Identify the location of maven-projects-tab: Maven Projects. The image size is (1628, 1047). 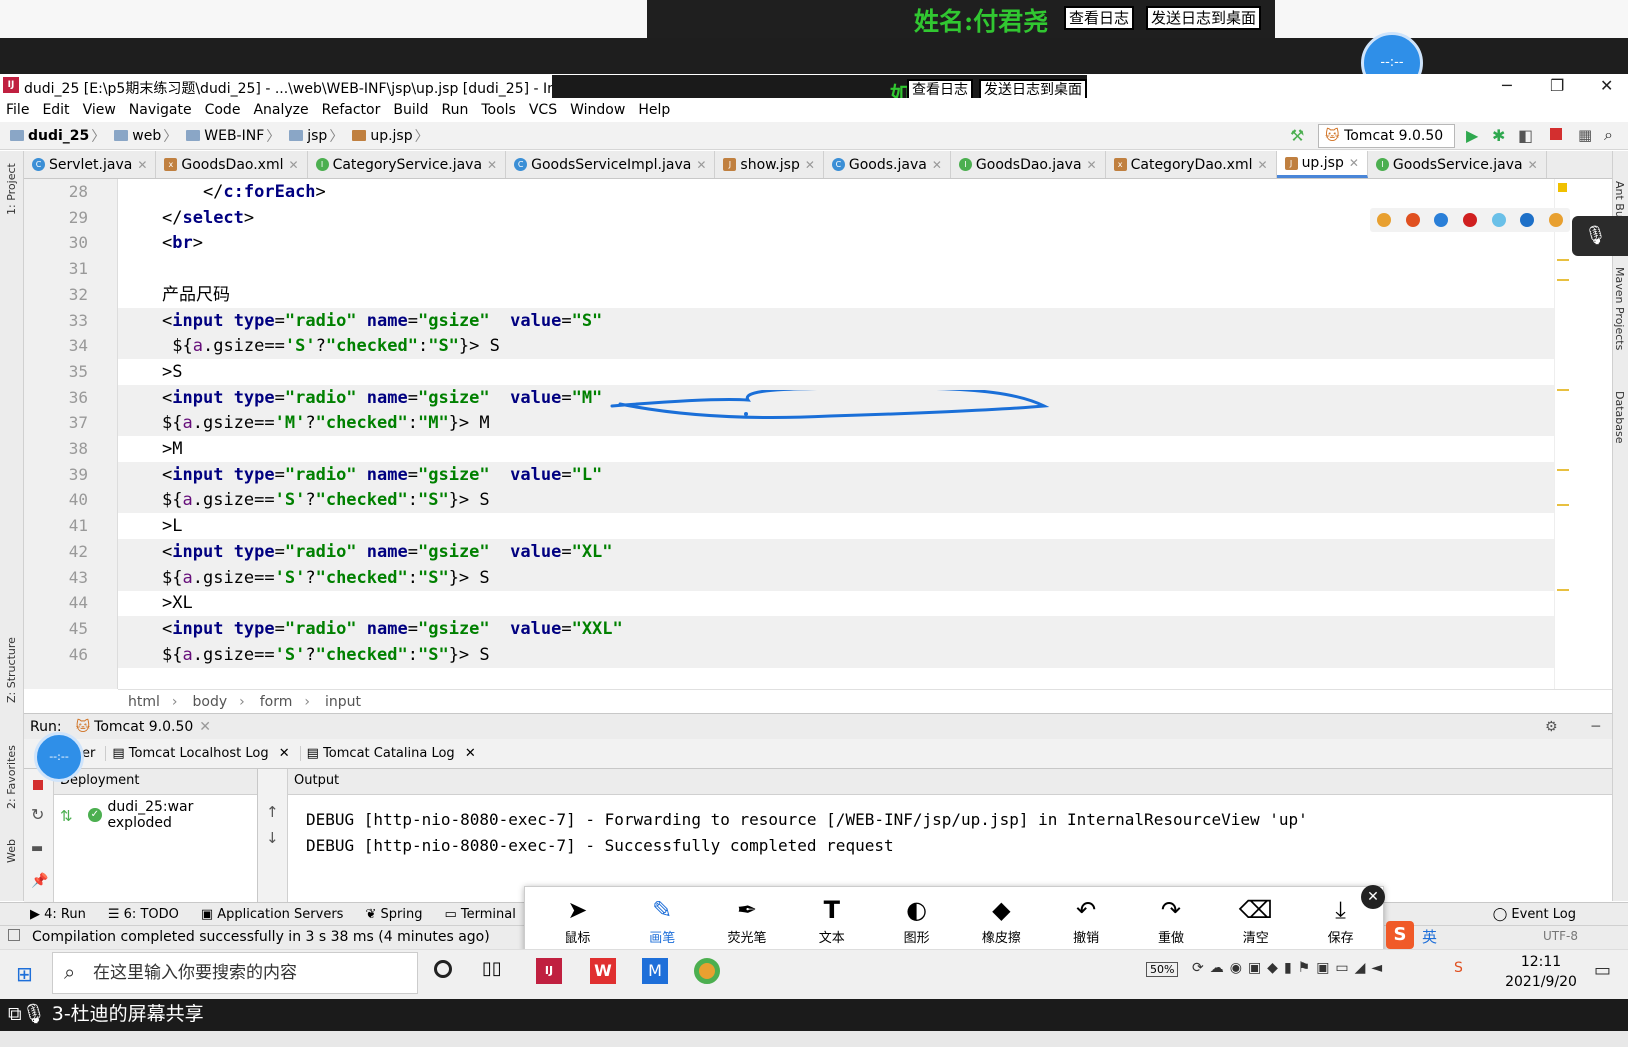
(1619, 308).